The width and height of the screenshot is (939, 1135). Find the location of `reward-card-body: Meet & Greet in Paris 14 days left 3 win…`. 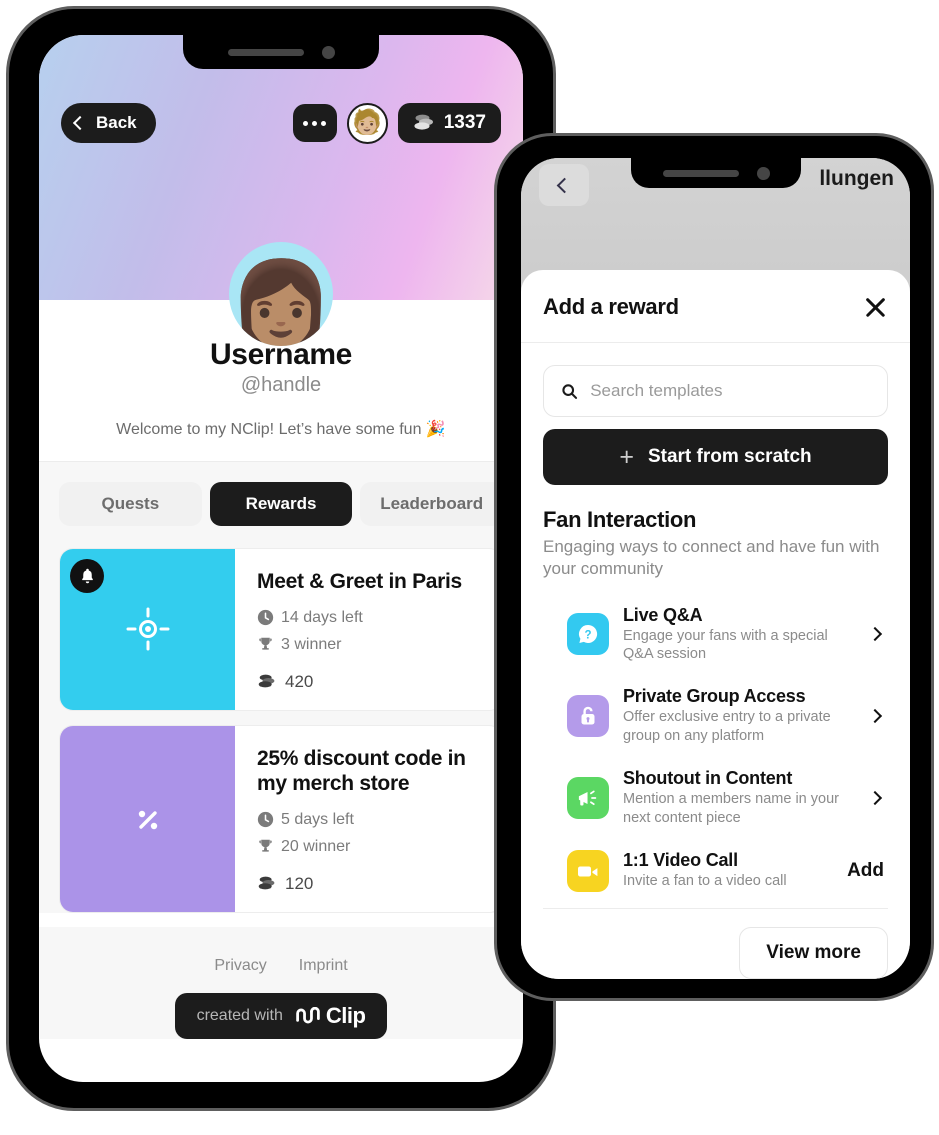

reward-card-body: Meet & Greet in Paris 14 days left 3 win… is located at coordinates (356, 629).